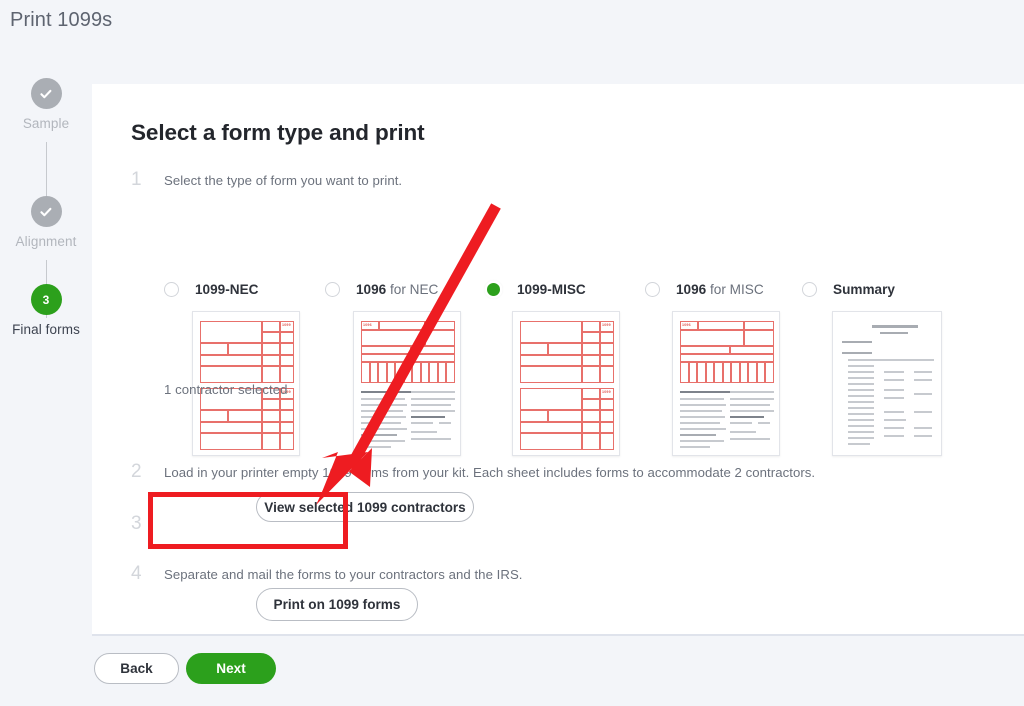 This screenshot has width=1024, height=706. I want to click on radio-label-1099-nec: 1099-NEC, so click(227, 289).